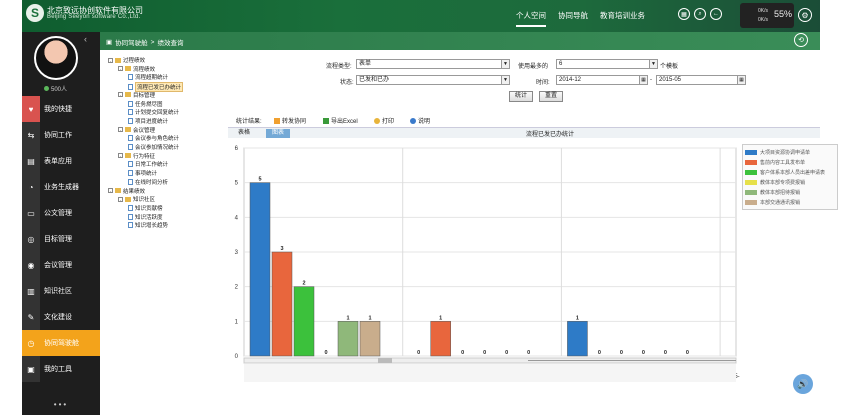  What do you see at coordinates (801, 40) in the screenshot?
I see `refresh-icon: ⟲` at bounding box center [801, 40].